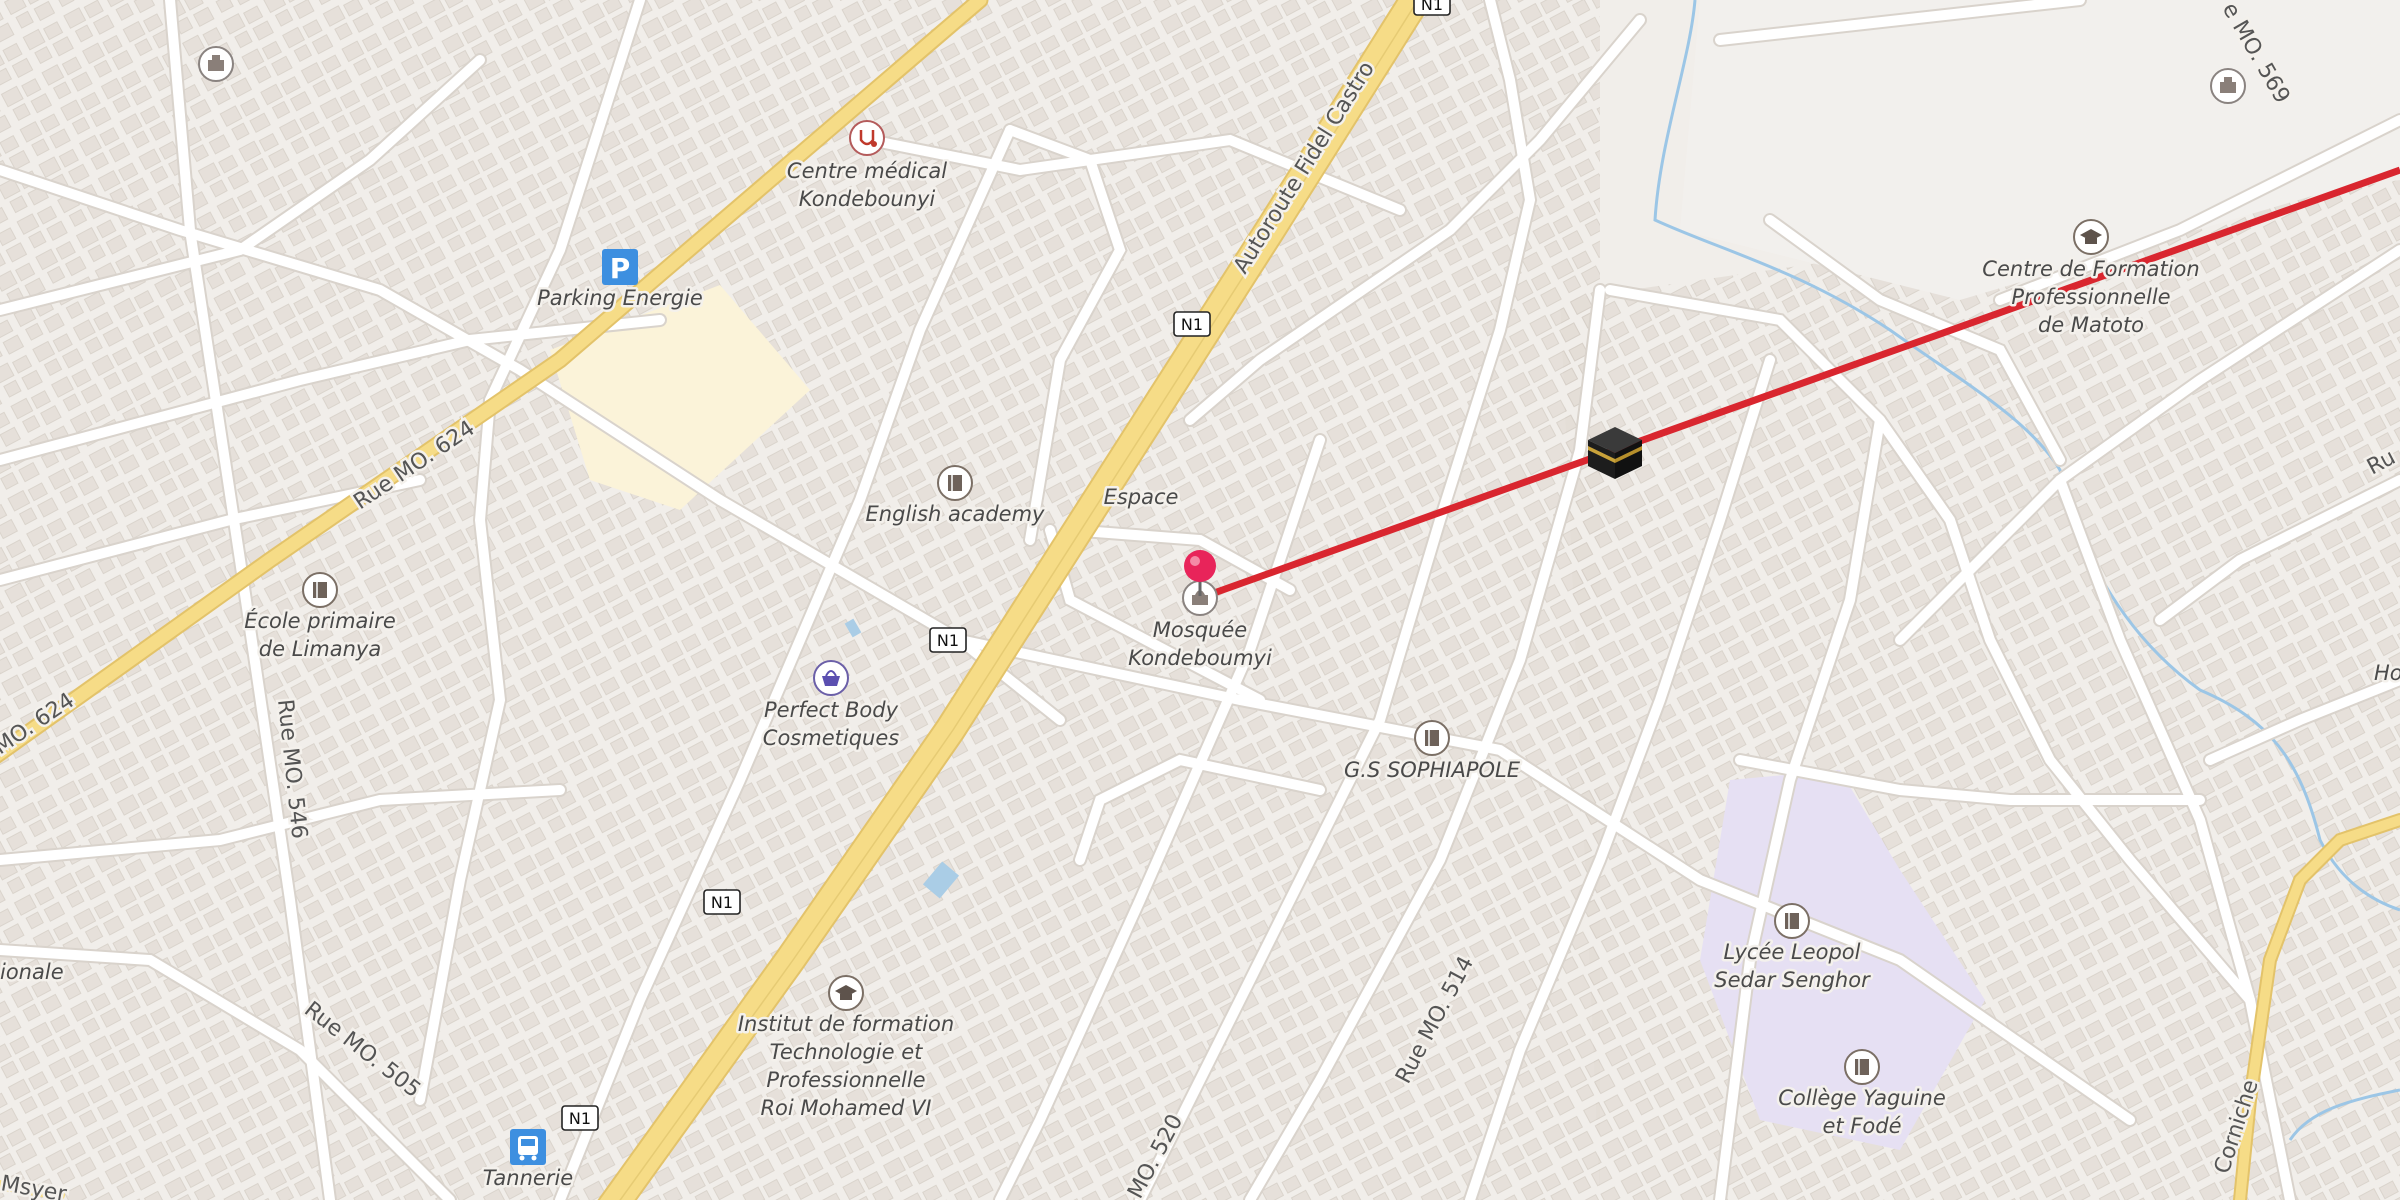 Image resolution: width=2400 pixels, height=1200 pixels. I want to click on poi-label-ecole-2: de Limanya, so click(320, 649).